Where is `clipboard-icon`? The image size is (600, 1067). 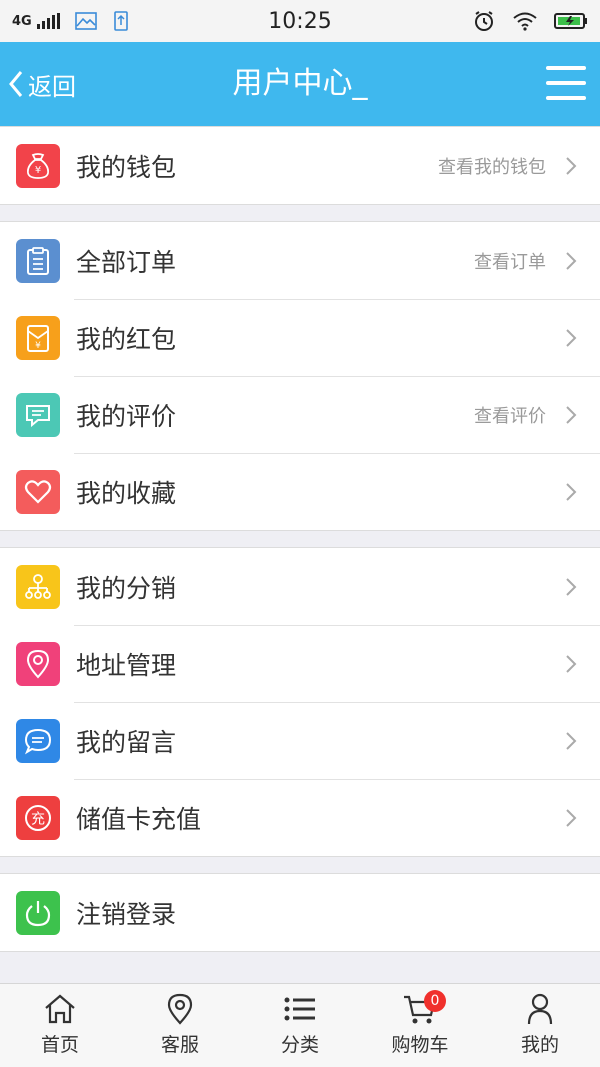 clipboard-icon is located at coordinates (38, 260).